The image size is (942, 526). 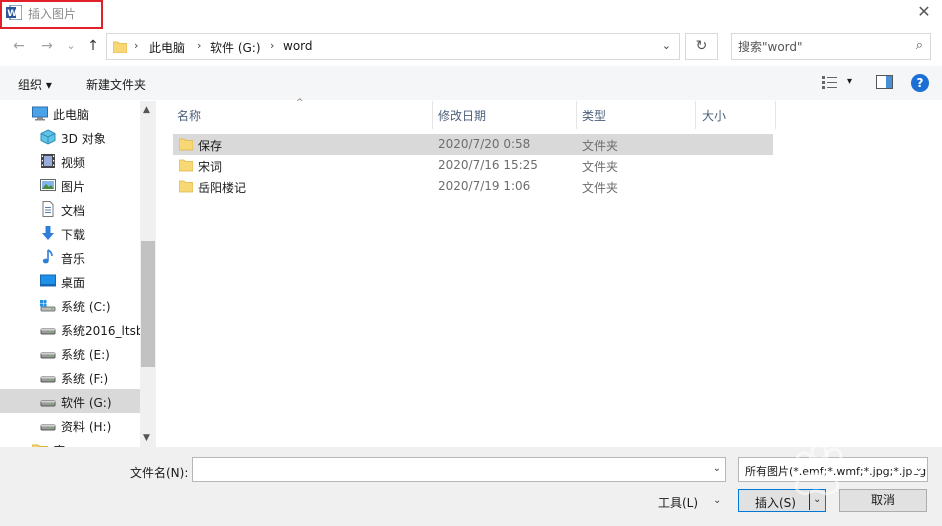 I want to click on music-icon, so click(x=47, y=256).